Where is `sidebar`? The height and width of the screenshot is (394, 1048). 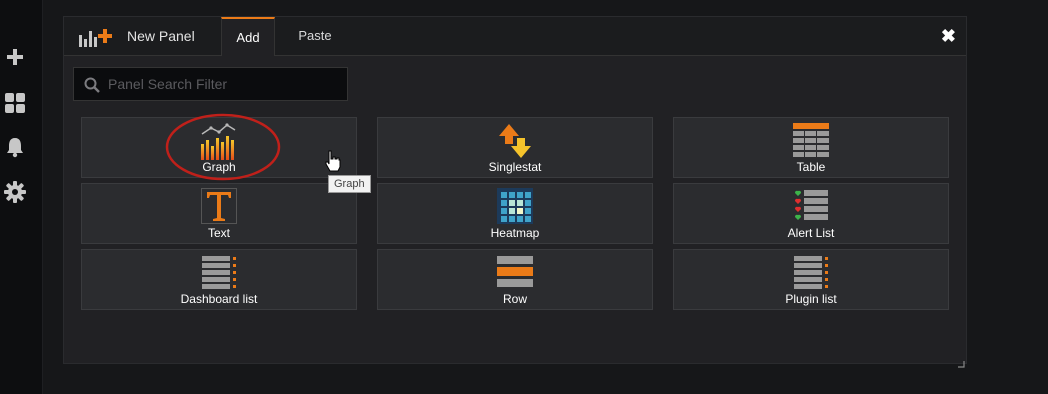 sidebar is located at coordinates (21, 197).